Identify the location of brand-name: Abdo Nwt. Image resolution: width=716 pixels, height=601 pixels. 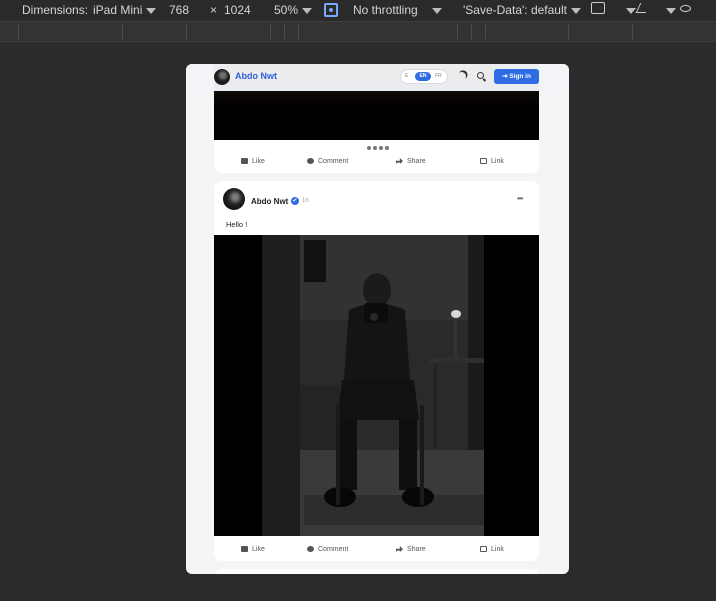
(256, 76).